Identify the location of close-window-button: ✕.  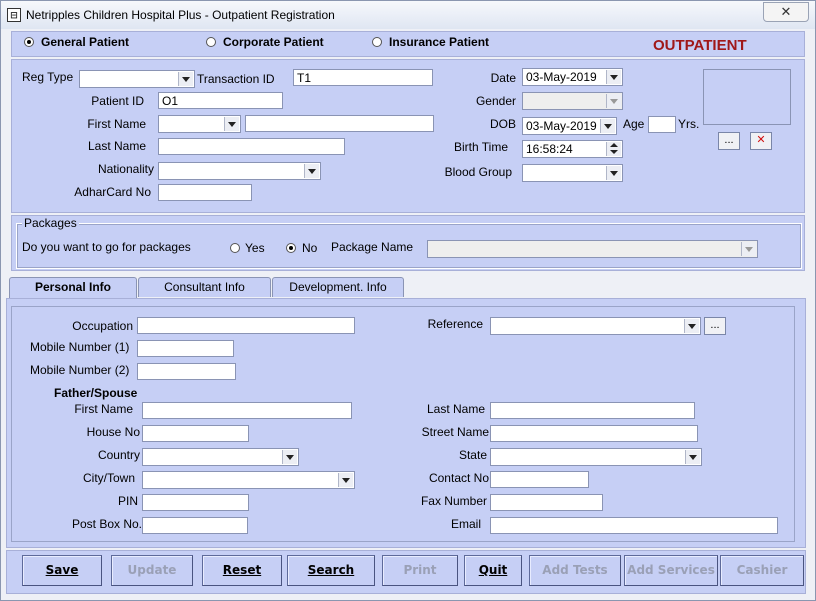
(786, 12).